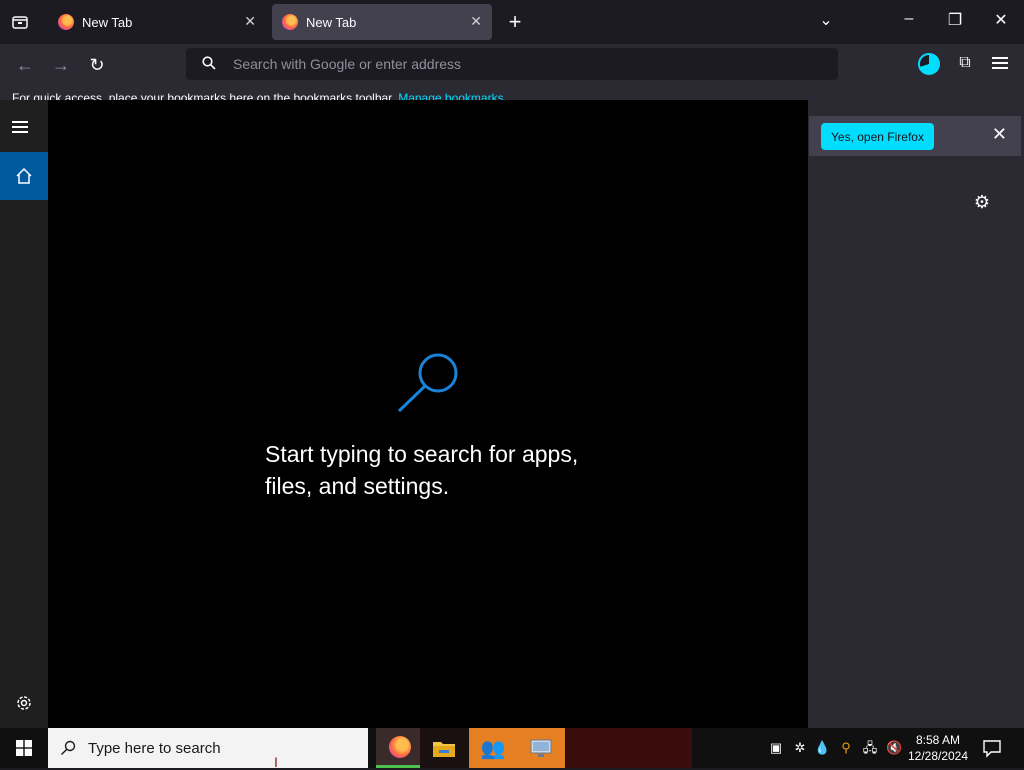  What do you see at coordinates (357, 486) in the screenshot?
I see `search-empty-message-line2: files, and settings.` at bounding box center [357, 486].